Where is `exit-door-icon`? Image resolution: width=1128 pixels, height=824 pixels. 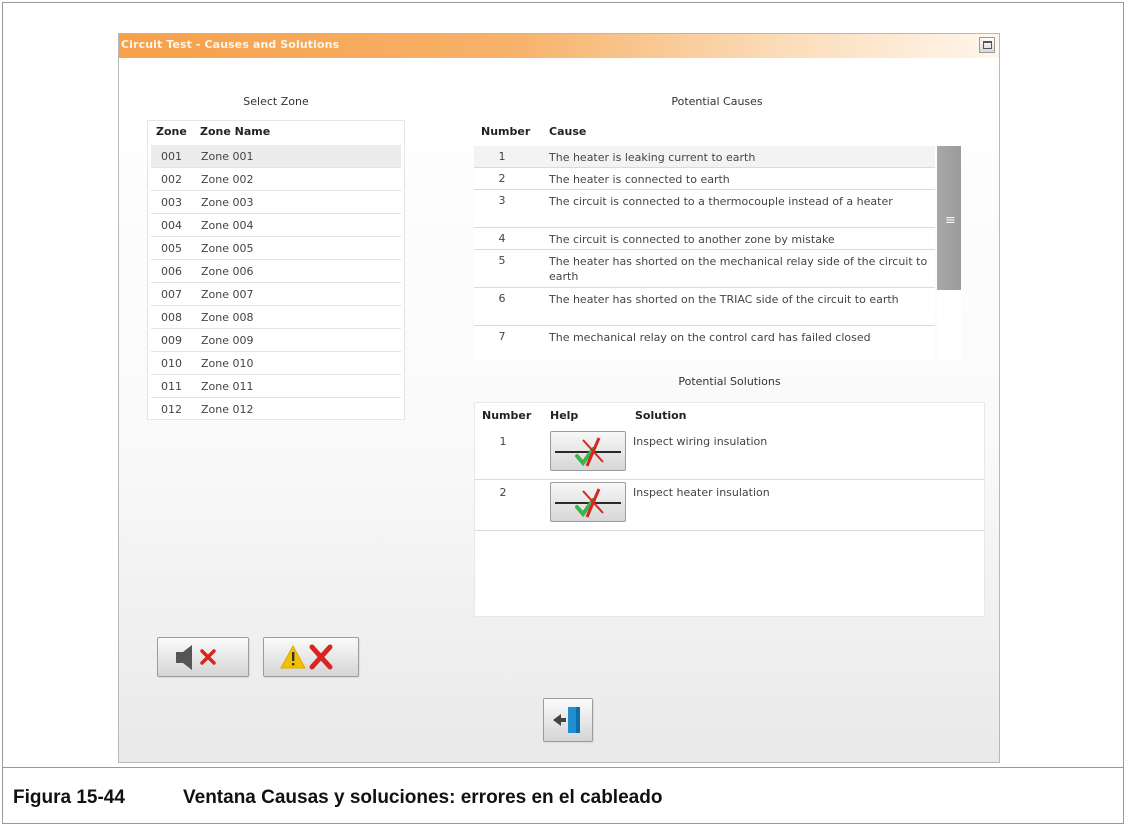 exit-door-icon is located at coordinates (566, 720).